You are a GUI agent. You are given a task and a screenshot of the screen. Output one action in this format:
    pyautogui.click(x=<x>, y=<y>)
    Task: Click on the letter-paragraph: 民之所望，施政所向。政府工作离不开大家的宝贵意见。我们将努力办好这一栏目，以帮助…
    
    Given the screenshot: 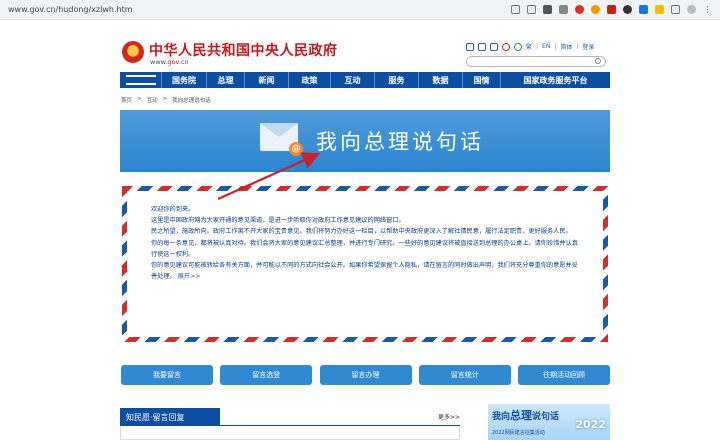 What is the action you would take?
    pyautogui.click(x=361, y=232)
    